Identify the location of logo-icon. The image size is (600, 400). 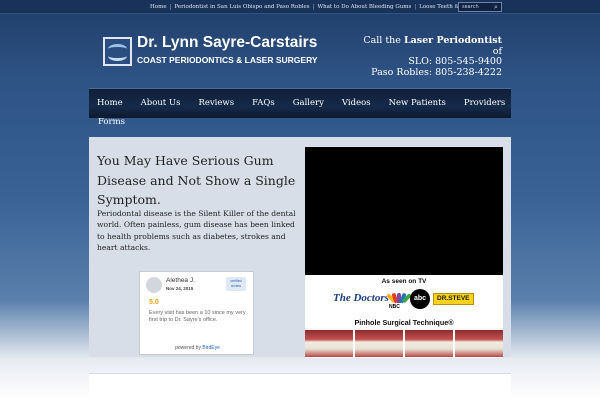
(117, 51).